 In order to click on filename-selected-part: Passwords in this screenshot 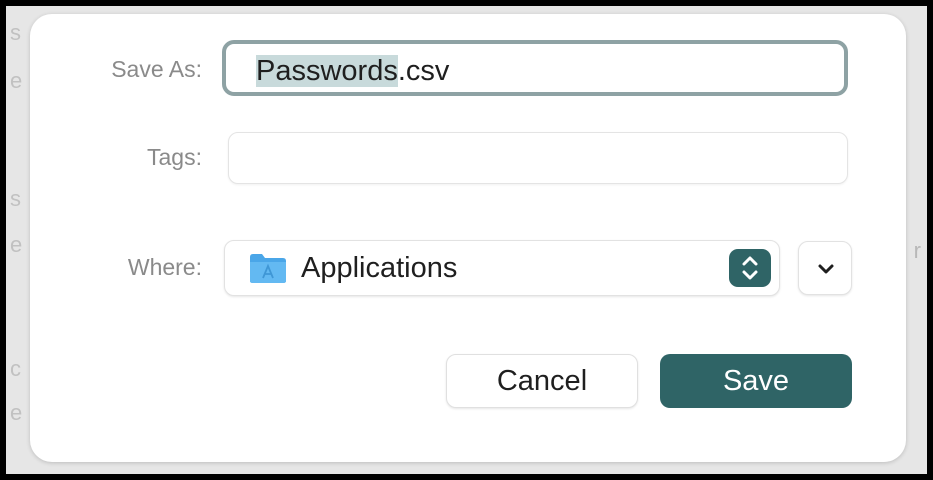, I will do `click(327, 71)`.